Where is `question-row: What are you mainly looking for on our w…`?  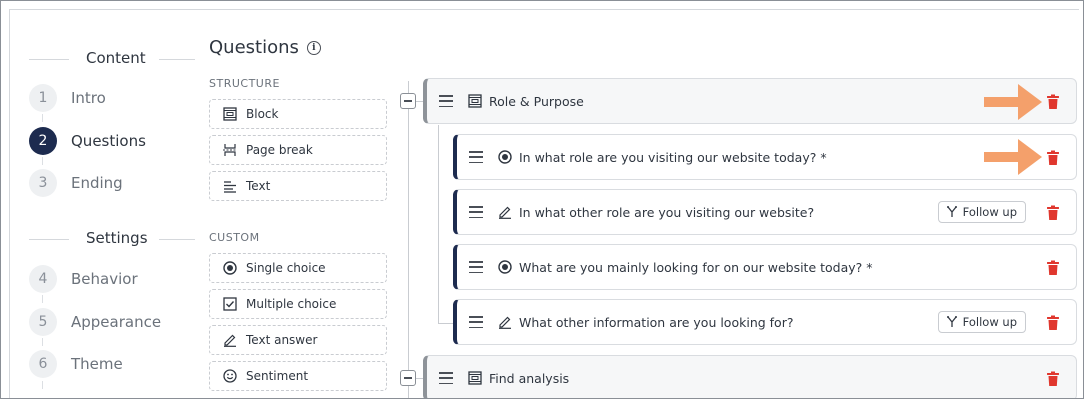 question-row: What are you mainly looking for on our w… is located at coordinates (765, 267).